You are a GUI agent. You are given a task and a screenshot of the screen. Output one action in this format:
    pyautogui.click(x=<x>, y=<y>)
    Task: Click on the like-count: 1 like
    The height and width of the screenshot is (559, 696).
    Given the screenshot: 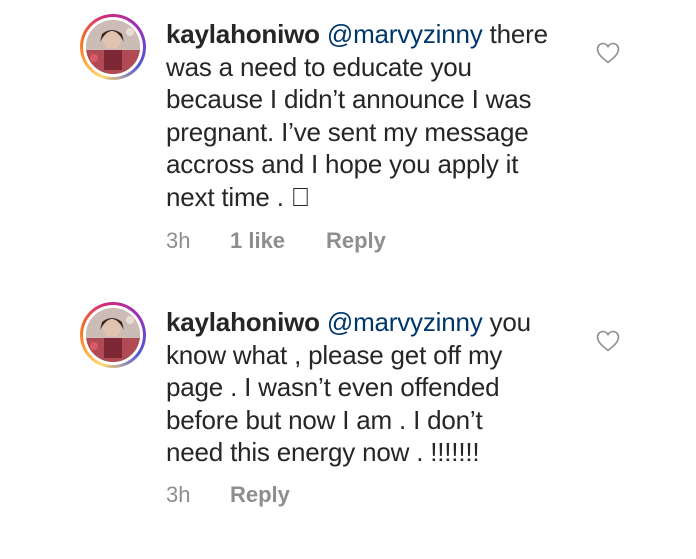 What is the action you would take?
    pyautogui.click(x=257, y=241)
    